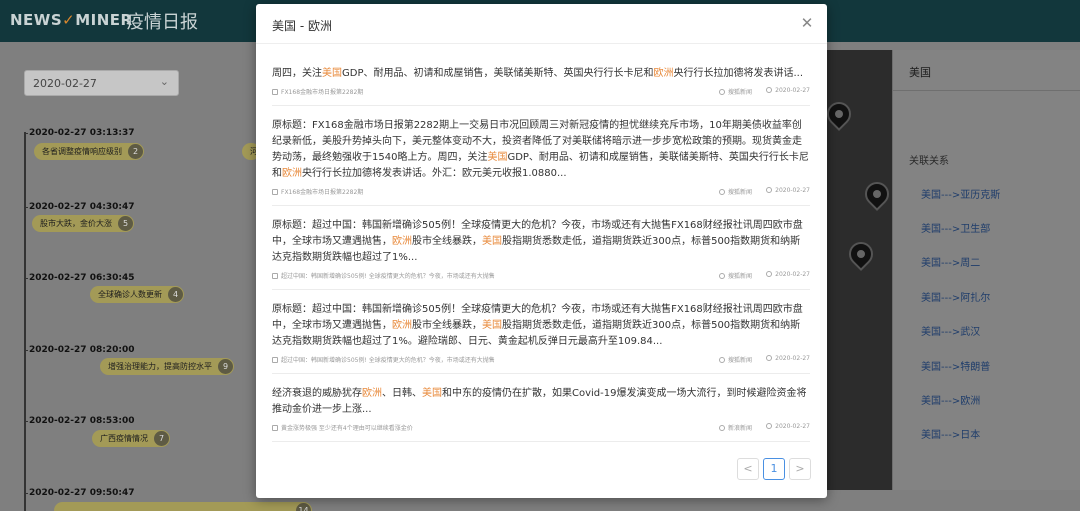 Image resolution: width=1080 pixels, height=511 pixels. I want to click on chevron-down-icon: ⌄, so click(164, 81).